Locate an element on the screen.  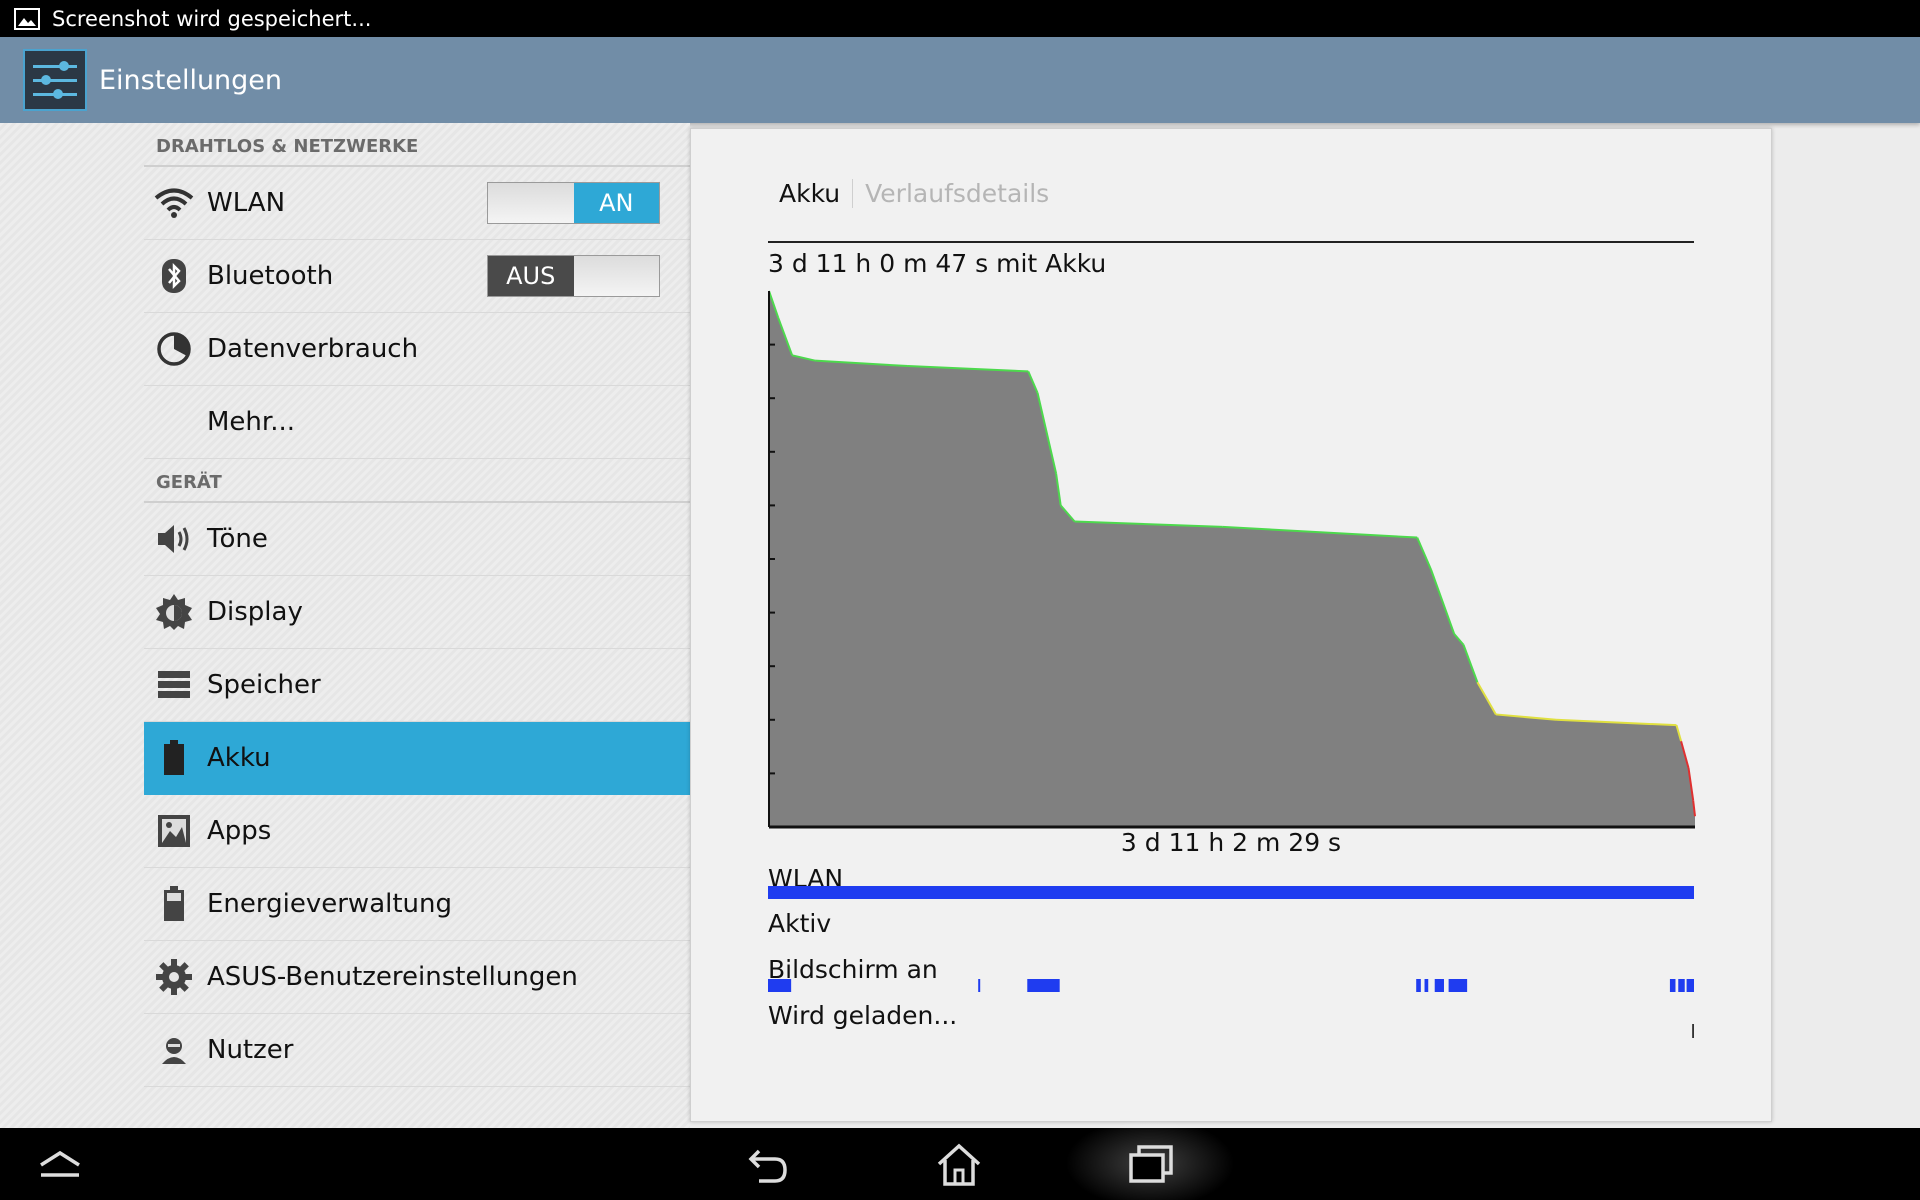
recent-apps-icon is located at coordinates (1151, 1164).